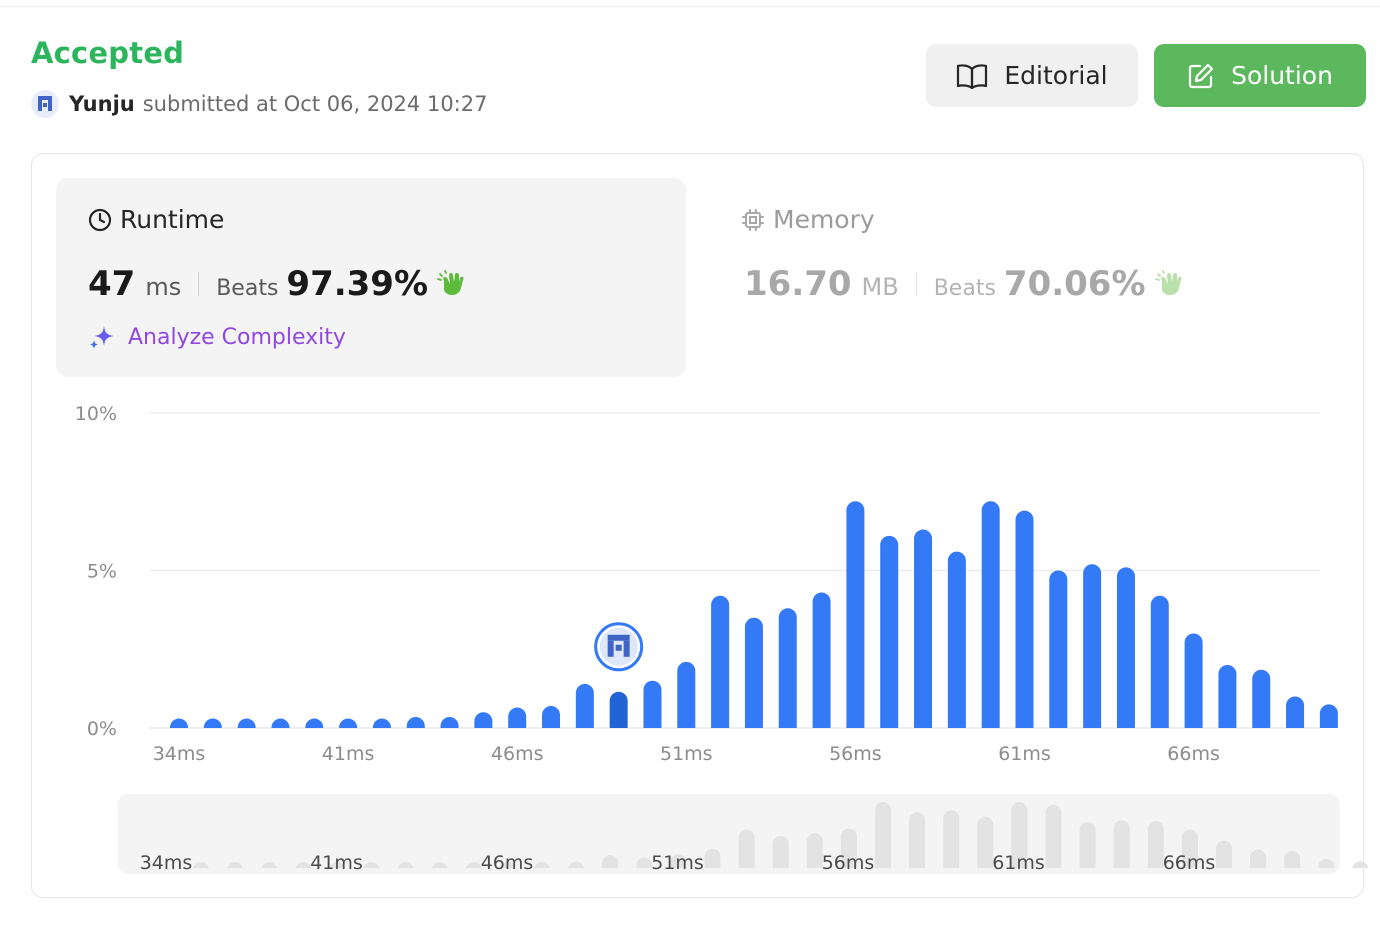 The height and width of the screenshot is (932, 1380). I want to click on mini-x-tick-label: 41ms, so click(336, 863).